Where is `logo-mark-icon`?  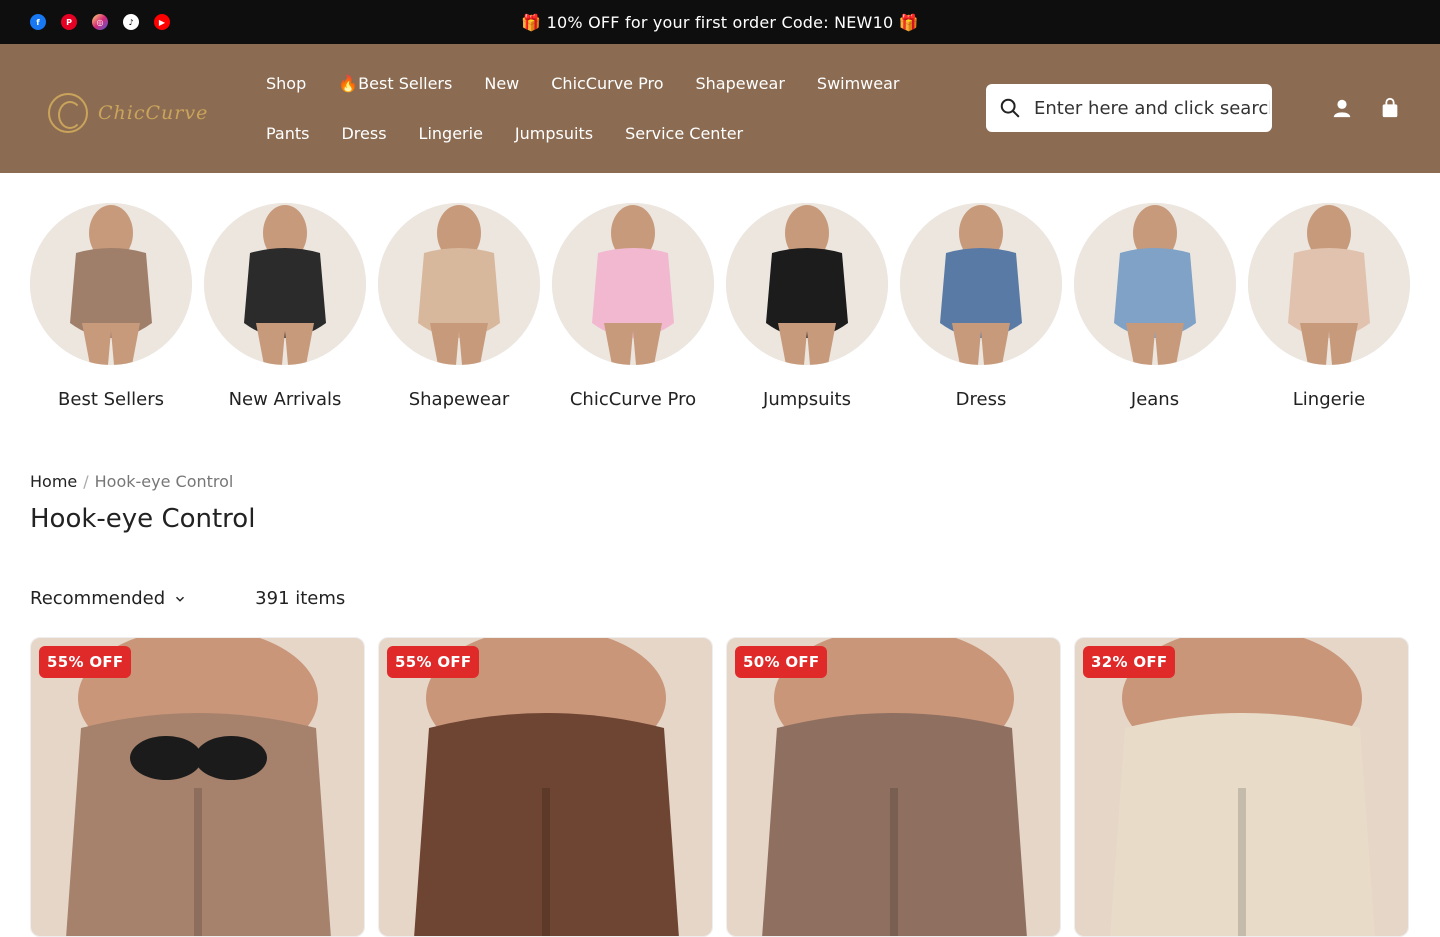
logo-mark-icon is located at coordinates (68, 113).